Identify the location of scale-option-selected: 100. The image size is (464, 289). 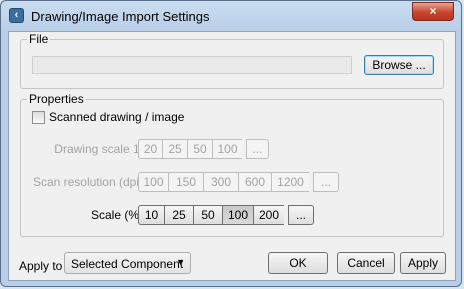
(237, 215).